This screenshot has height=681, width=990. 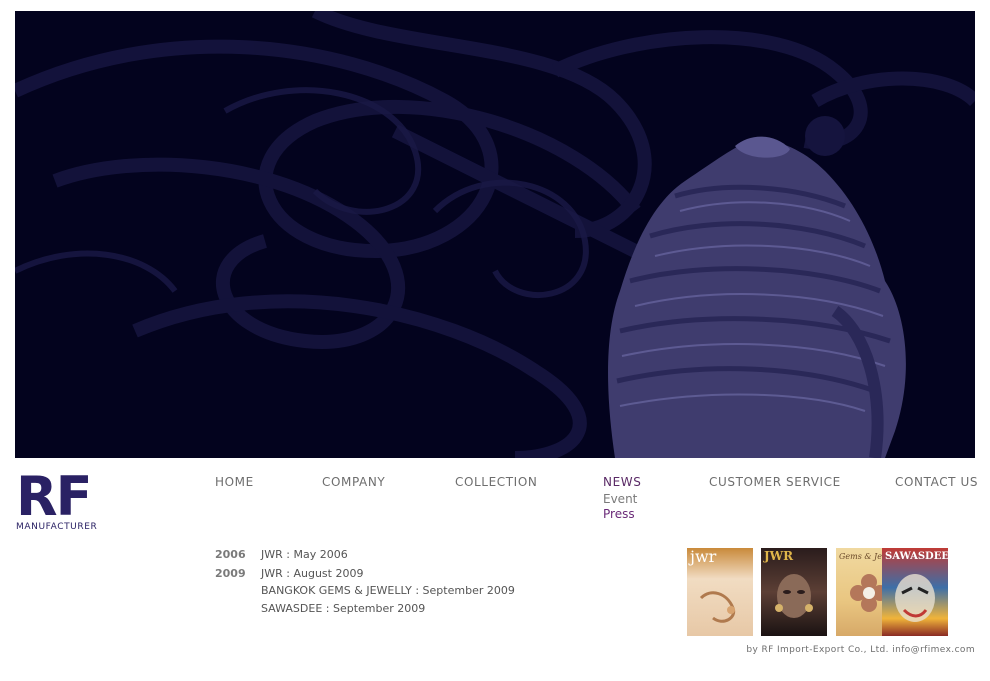 I want to click on press-entry: BANGKOK GEMS & JEWELLY : September 2009, so click(x=388, y=590).